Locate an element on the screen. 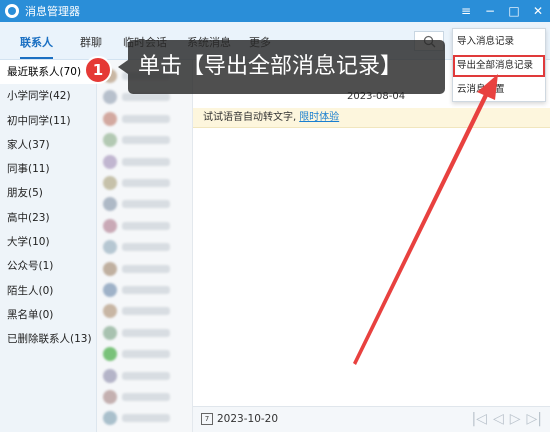  group-strangers: 陌生人(0) is located at coordinates (48, 291).